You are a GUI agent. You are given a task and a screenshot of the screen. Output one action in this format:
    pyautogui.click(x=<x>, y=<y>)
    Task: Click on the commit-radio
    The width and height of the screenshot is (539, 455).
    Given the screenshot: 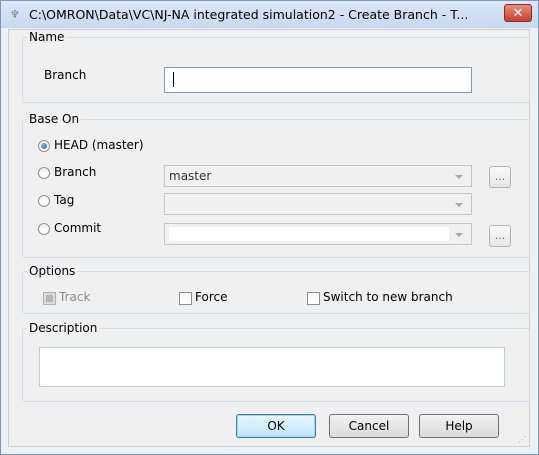 What is the action you would take?
    pyautogui.click(x=44, y=229)
    